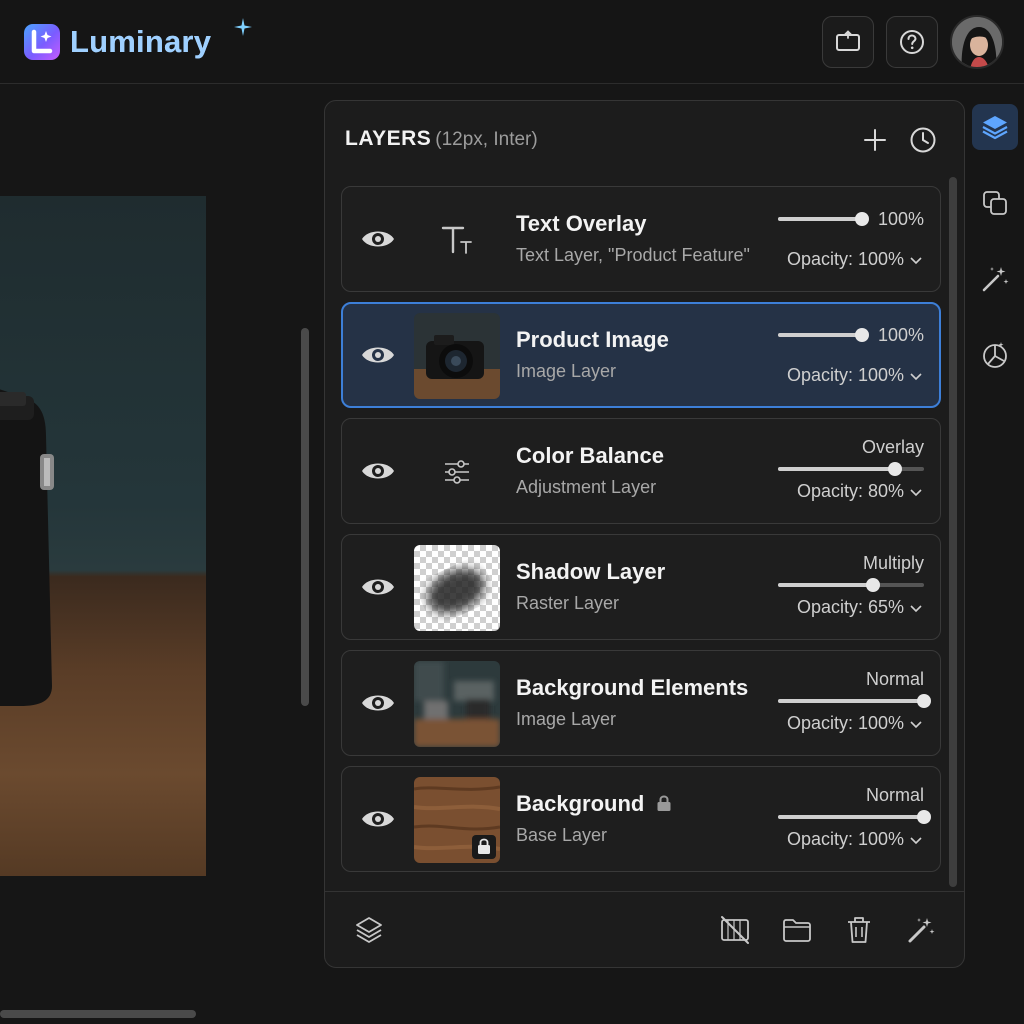 The height and width of the screenshot is (1024, 1024). I want to click on app-logo: Luminary, so click(138, 39).